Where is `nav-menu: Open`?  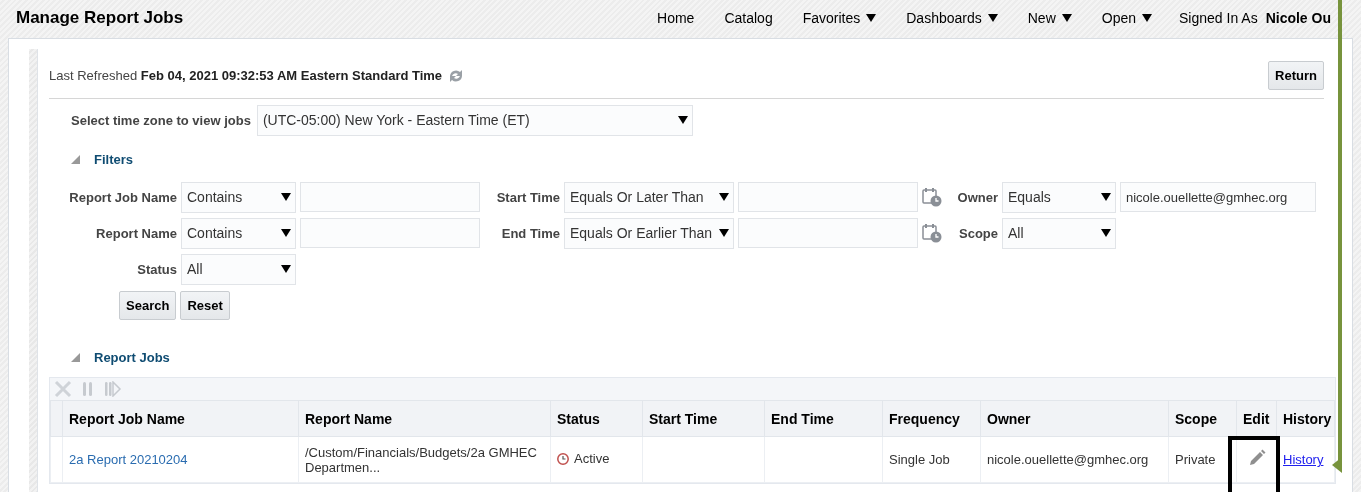
nav-menu: Open is located at coordinates (1126, 18).